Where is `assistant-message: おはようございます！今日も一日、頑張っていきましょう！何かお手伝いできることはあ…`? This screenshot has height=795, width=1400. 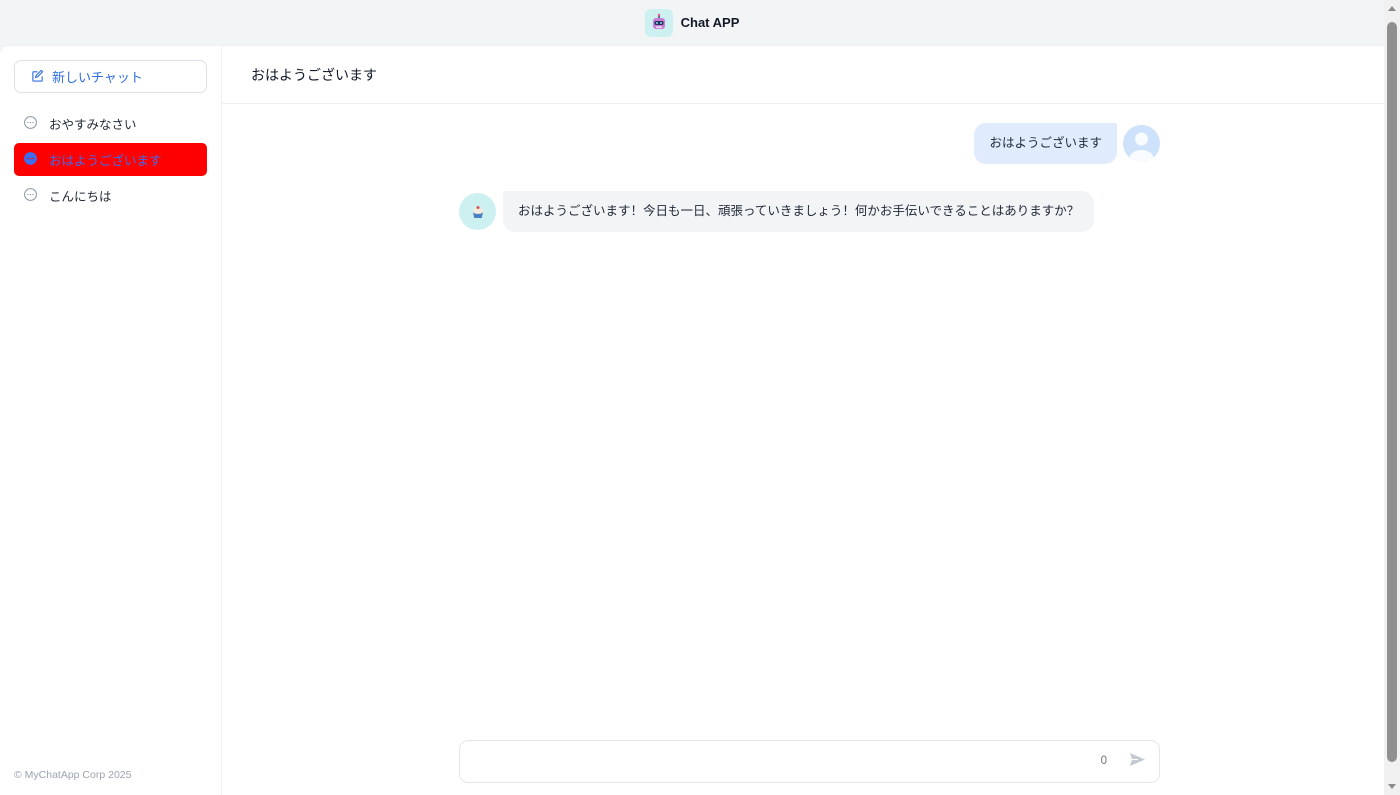
assistant-message: おはようございます！今日も一日、頑張っていきましょう！何かお手伝いできることはあ… is located at coordinates (777, 211).